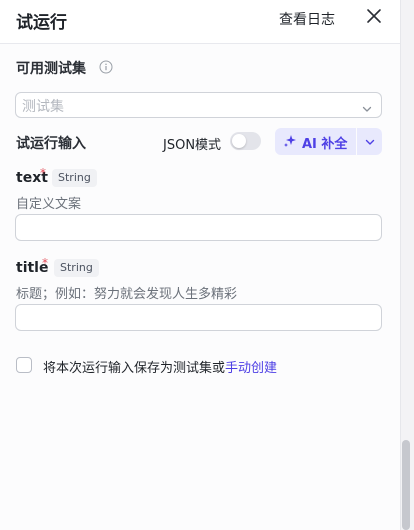 This screenshot has height=530, width=414. Describe the element at coordinates (374, 16) in the screenshot. I see `close-icon` at that location.